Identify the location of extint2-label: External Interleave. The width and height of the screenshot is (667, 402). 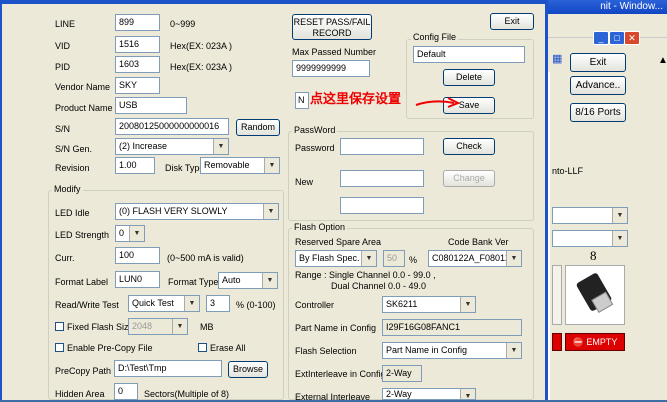
(333, 397).